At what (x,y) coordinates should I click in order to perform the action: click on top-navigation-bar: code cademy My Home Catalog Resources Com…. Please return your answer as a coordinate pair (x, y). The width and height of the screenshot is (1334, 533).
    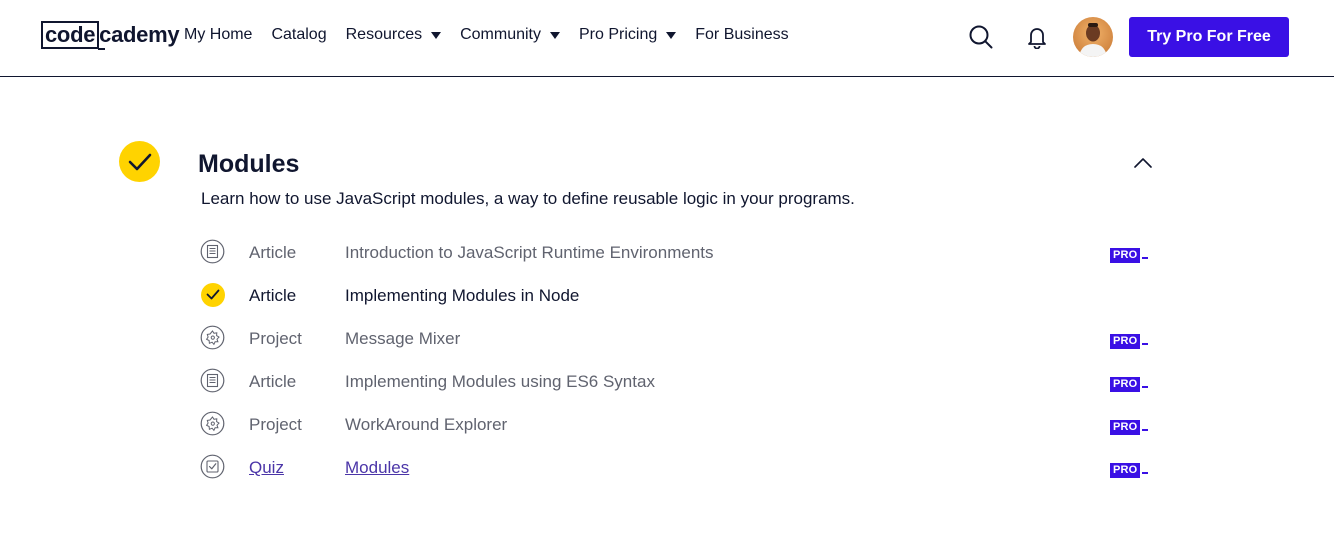
    Looking at the image, I should click on (667, 38).